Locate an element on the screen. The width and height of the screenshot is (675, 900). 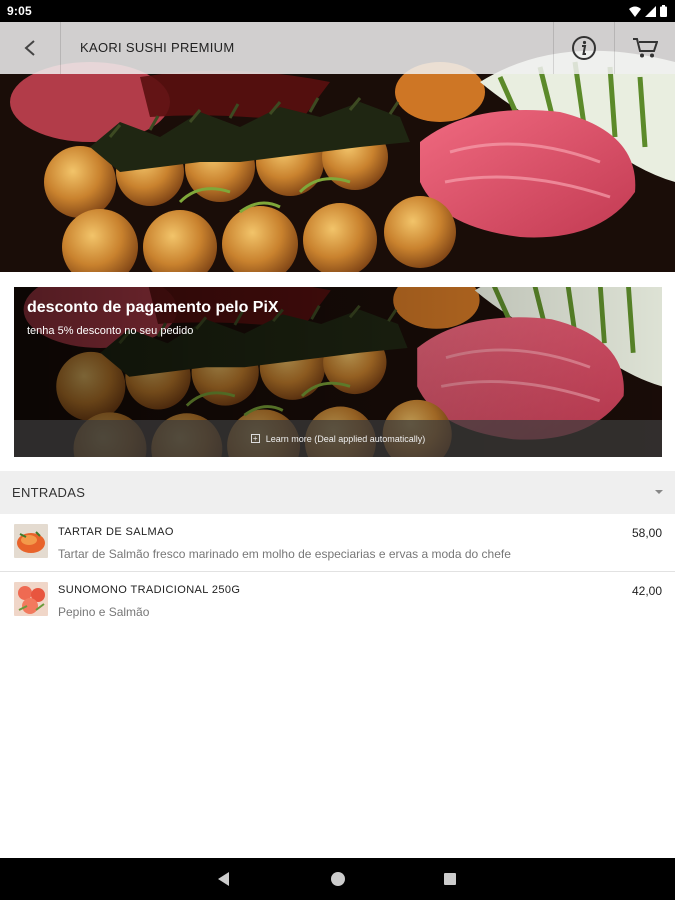
nav-home-icon is located at coordinates (338, 879).